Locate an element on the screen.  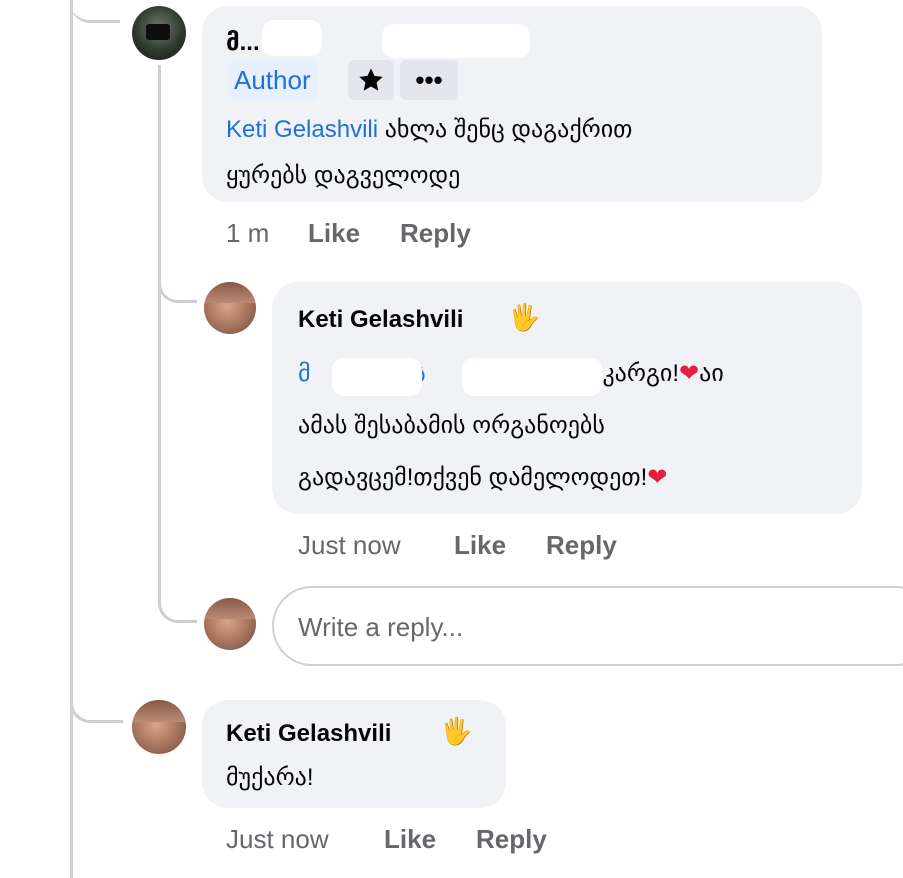
reply-time: Just now is located at coordinates (349, 545).